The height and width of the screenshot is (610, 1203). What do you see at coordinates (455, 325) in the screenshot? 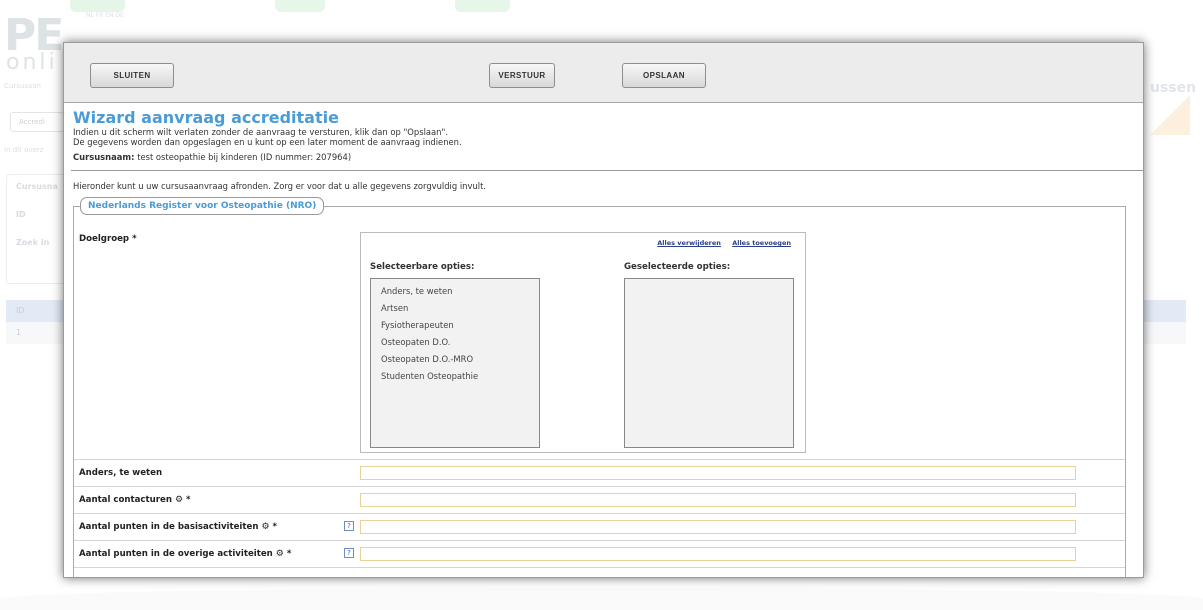
I see `option-item: Fysiotherapeuten` at bounding box center [455, 325].